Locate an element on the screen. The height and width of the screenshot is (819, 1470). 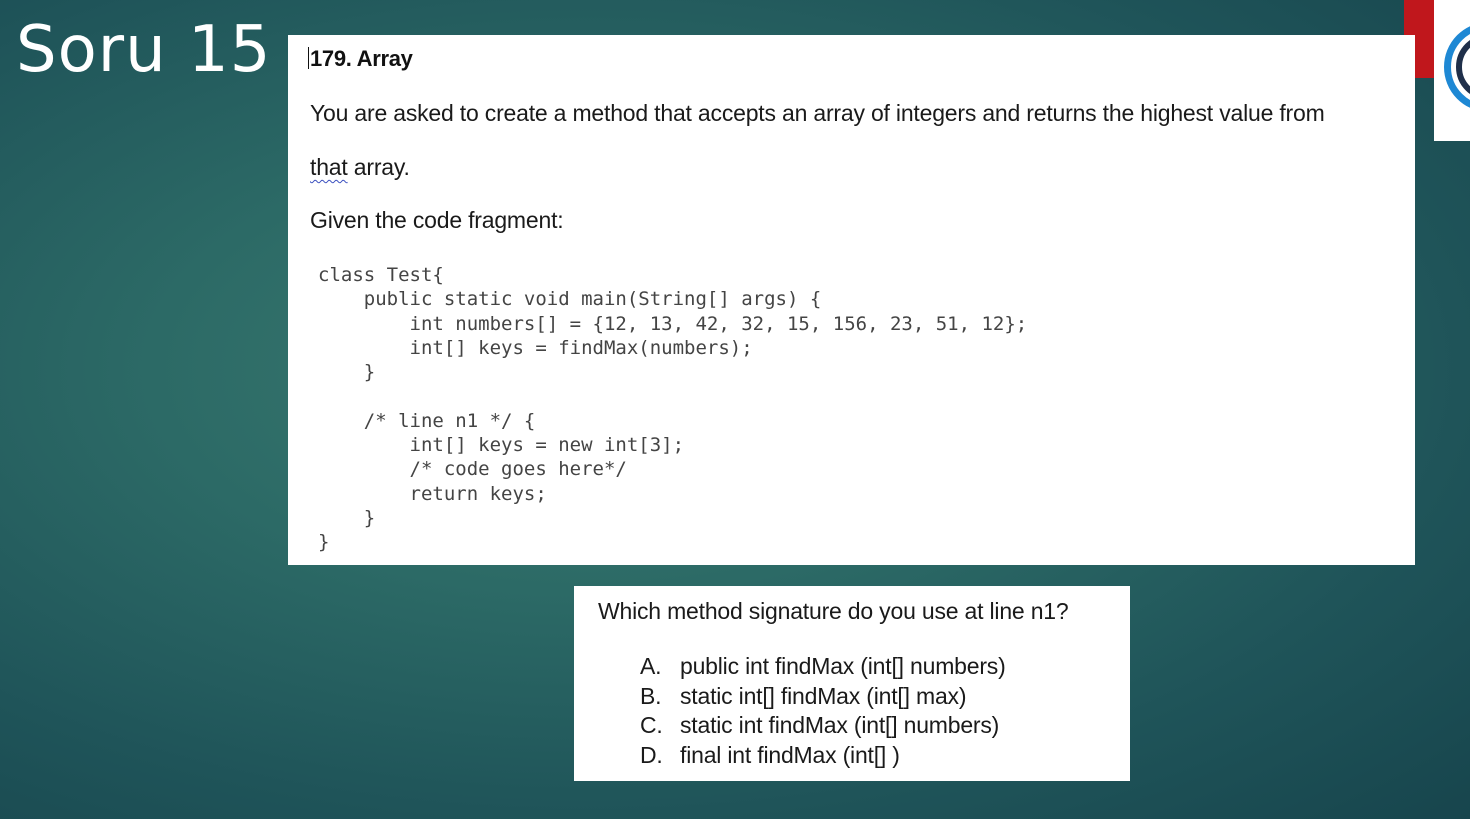
slide-title: Soru 15 is located at coordinates (144, 50).